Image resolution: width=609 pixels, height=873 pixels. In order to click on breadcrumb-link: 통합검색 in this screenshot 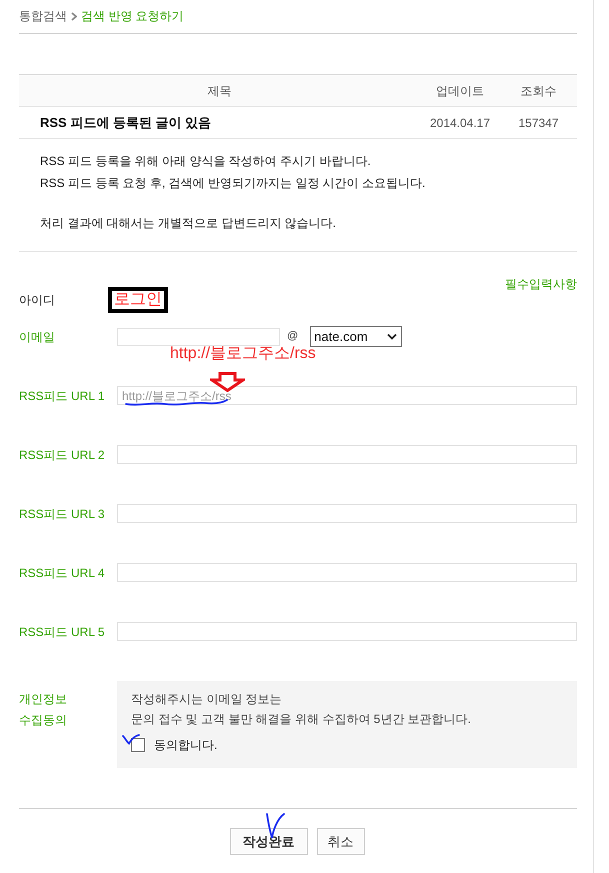, I will do `click(43, 16)`.